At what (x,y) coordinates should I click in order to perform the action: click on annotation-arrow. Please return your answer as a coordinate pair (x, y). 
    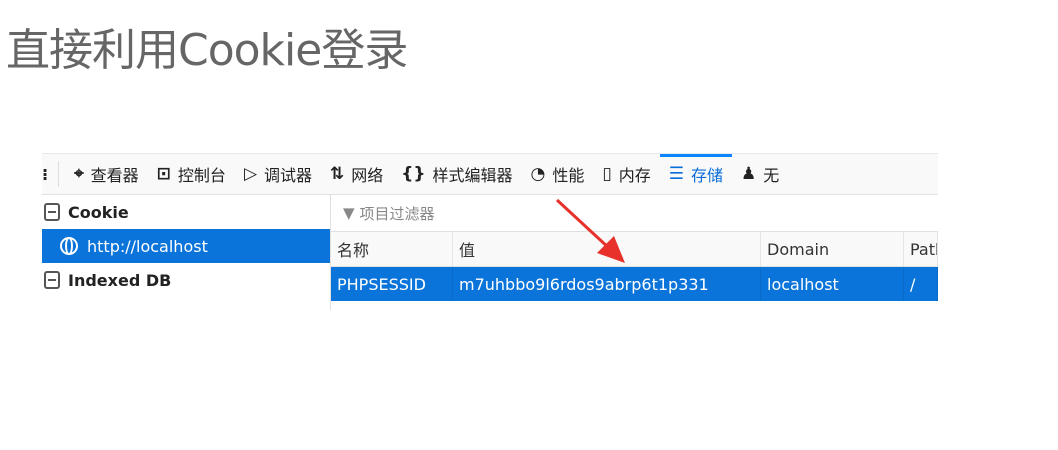
    Looking at the image, I should click on (590, 230).